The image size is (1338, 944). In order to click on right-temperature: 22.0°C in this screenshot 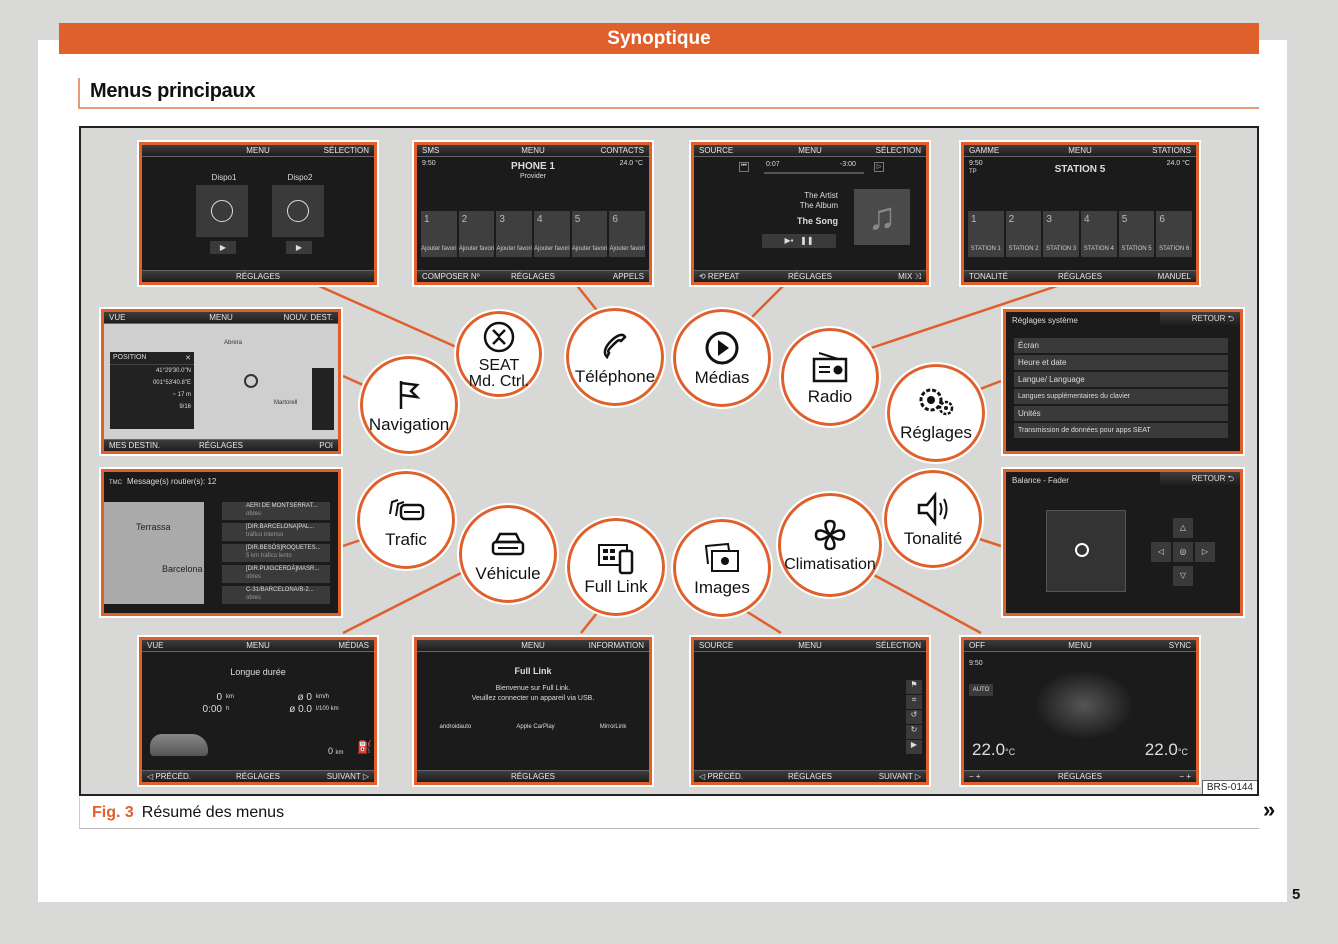, I will do `click(1166, 750)`.